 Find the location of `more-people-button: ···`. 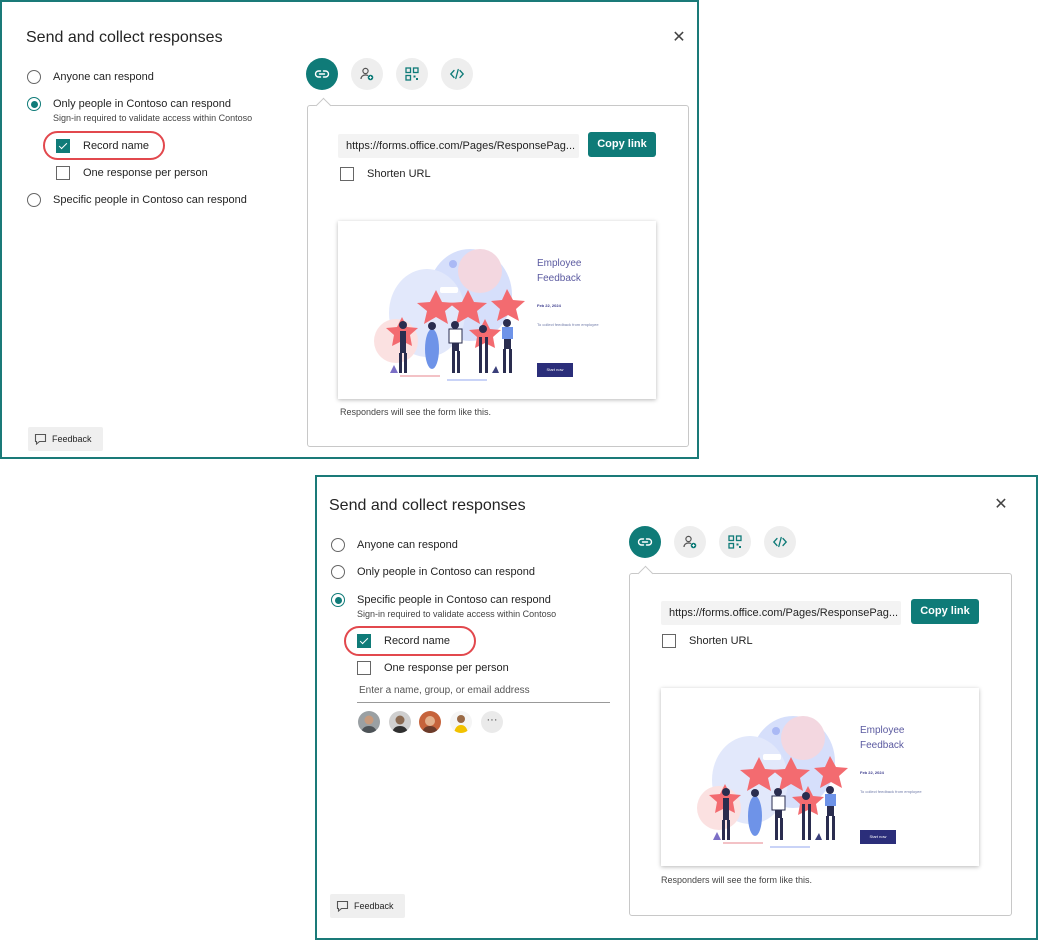

more-people-button: ··· is located at coordinates (492, 722).